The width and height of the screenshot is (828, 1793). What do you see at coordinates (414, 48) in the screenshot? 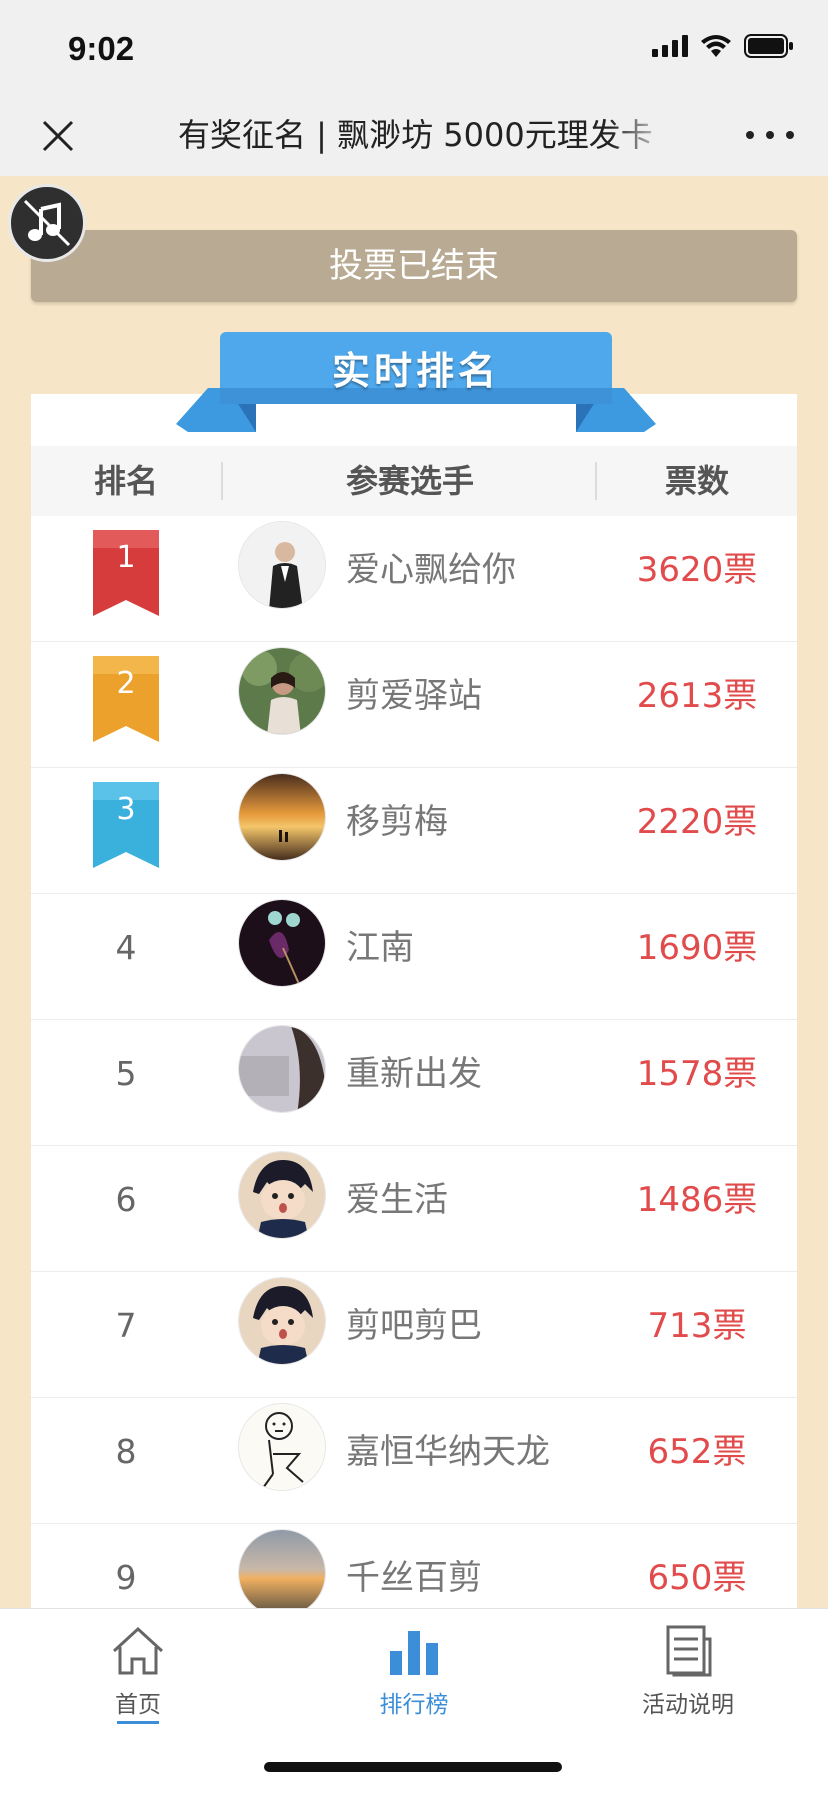
I see `status-bar: 9:02` at bounding box center [414, 48].